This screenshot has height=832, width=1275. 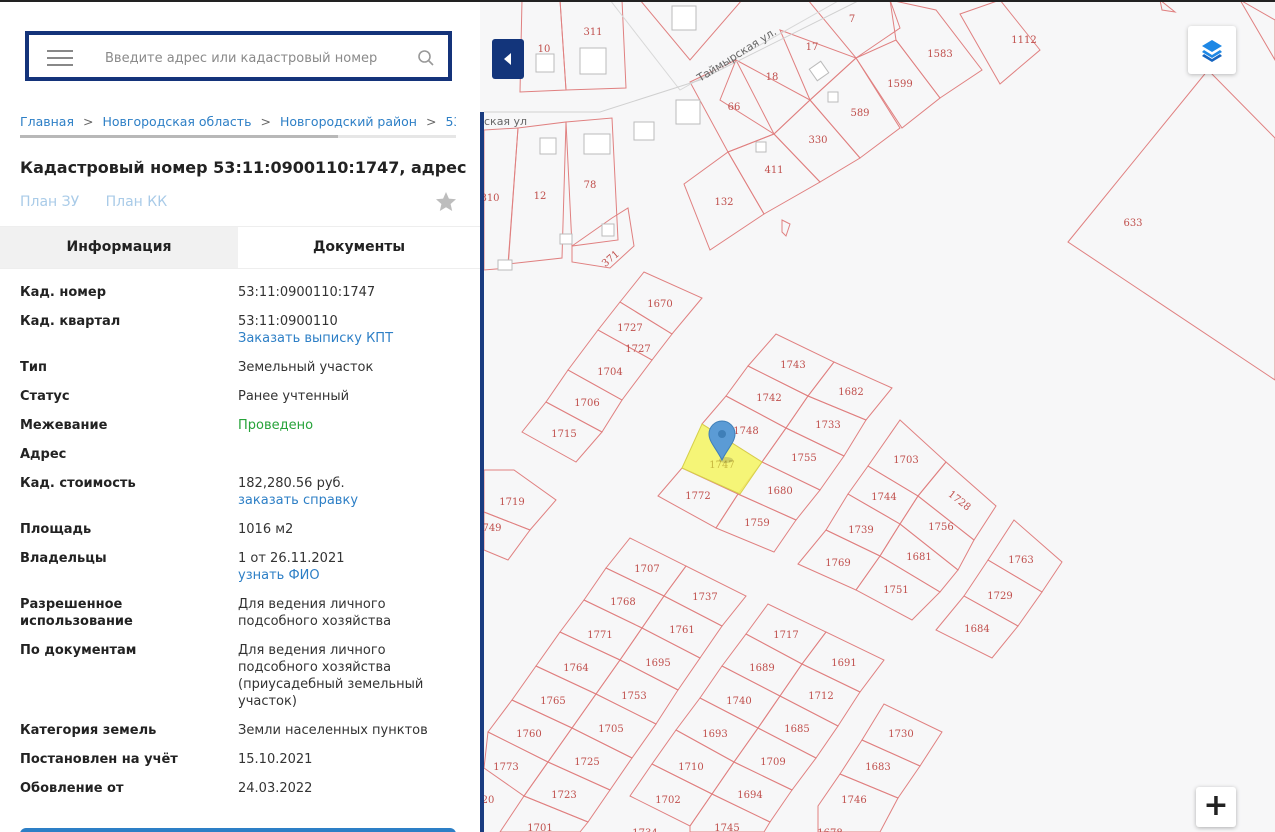 What do you see at coordinates (250, 58) in the screenshot?
I see `search-input` at bounding box center [250, 58].